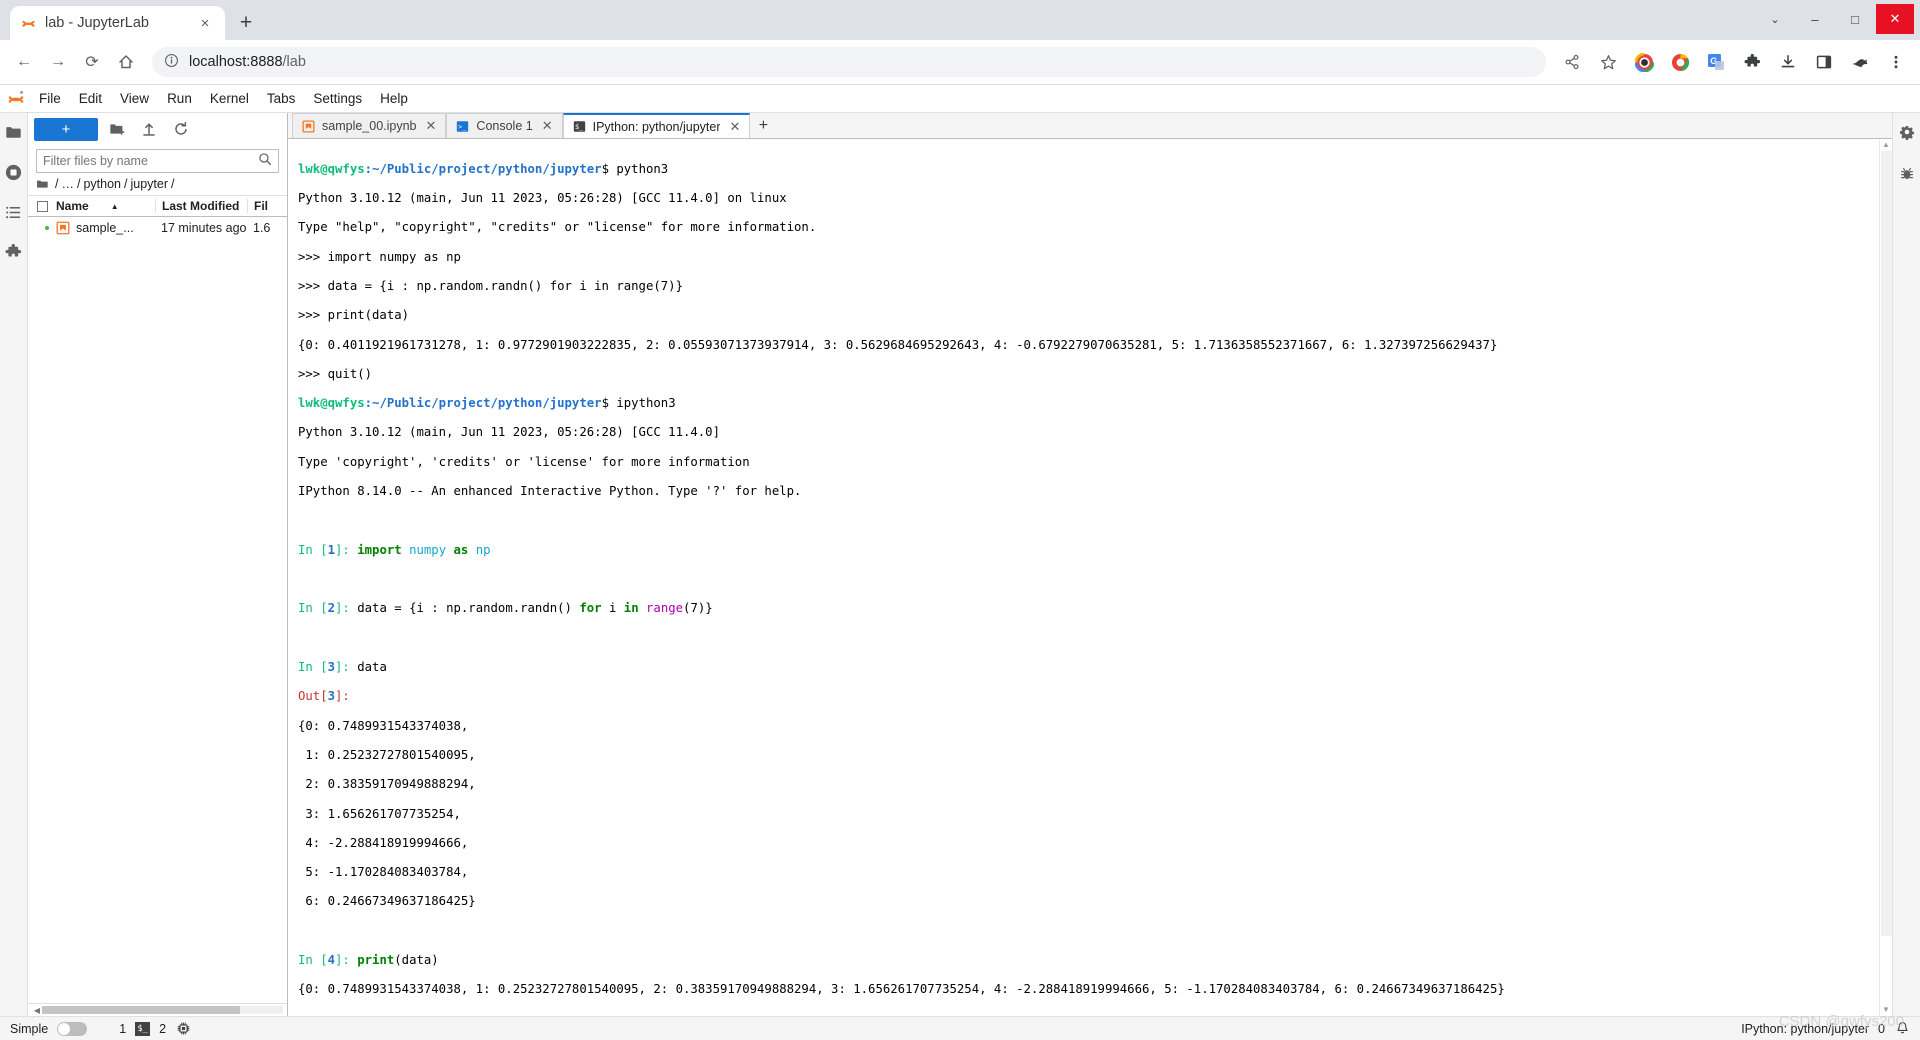 The width and height of the screenshot is (1920, 1040). What do you see at coordinates (72, 1028) in the screenshot?
I see `simple-mode-toggle` at bounding box center [72, 1028].